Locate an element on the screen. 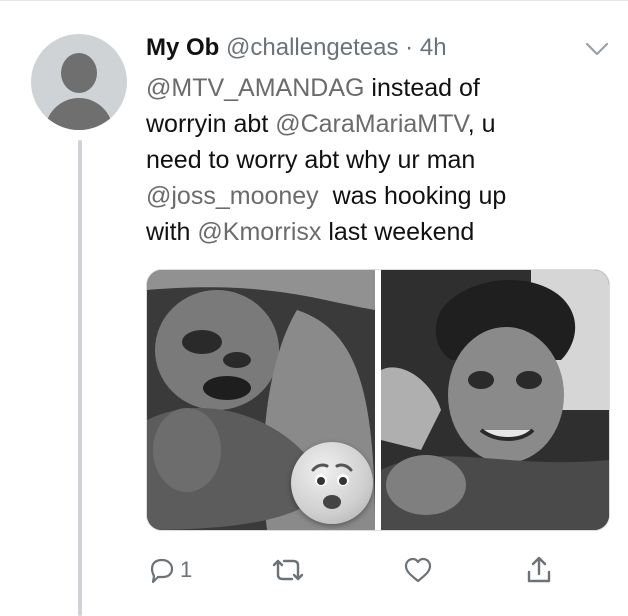 Image resolution: width=628 pixels, height=616 pixels. tweet-text-segment: last weekend is located at coordinates (398, 232).